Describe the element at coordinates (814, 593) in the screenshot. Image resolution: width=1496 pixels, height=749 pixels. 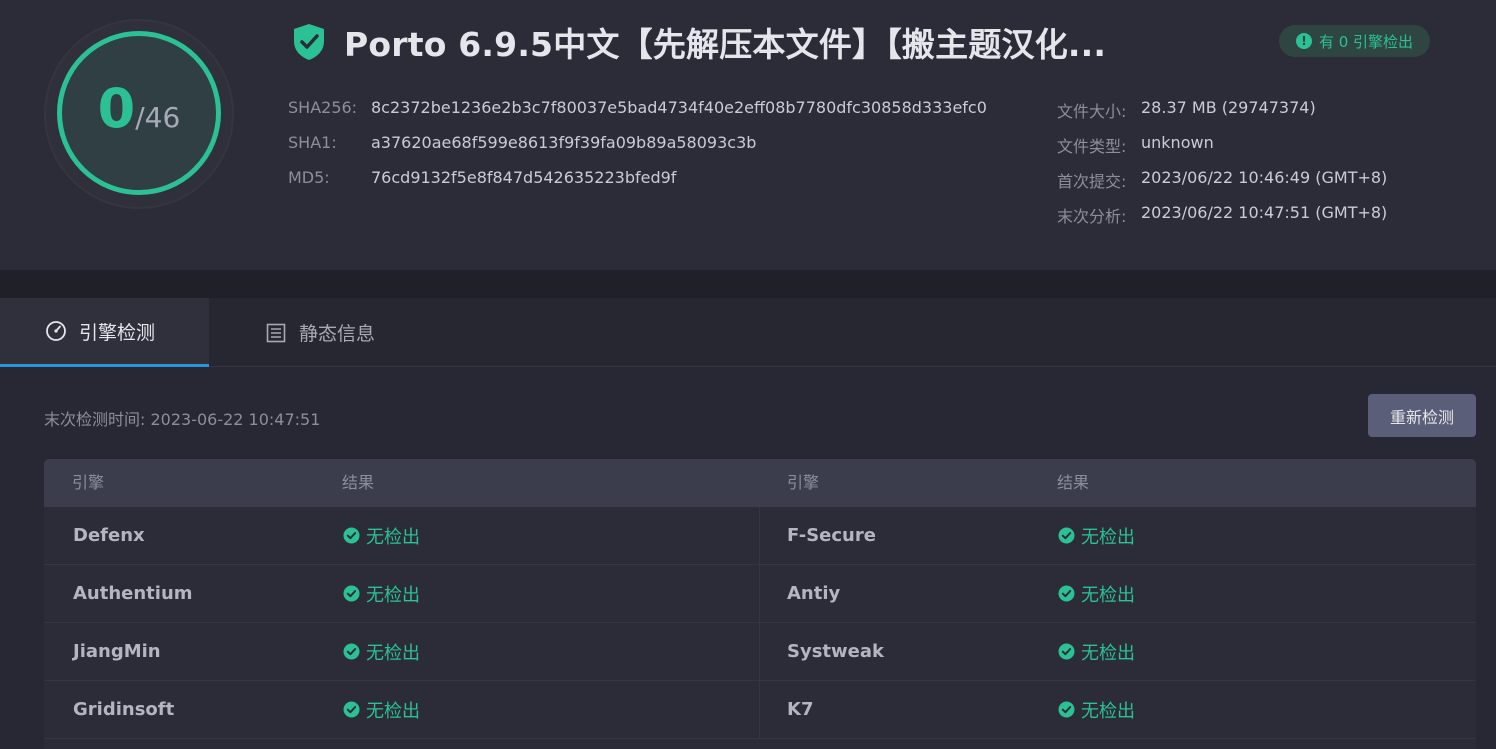
I see `engine-name: Antiy` at that location.